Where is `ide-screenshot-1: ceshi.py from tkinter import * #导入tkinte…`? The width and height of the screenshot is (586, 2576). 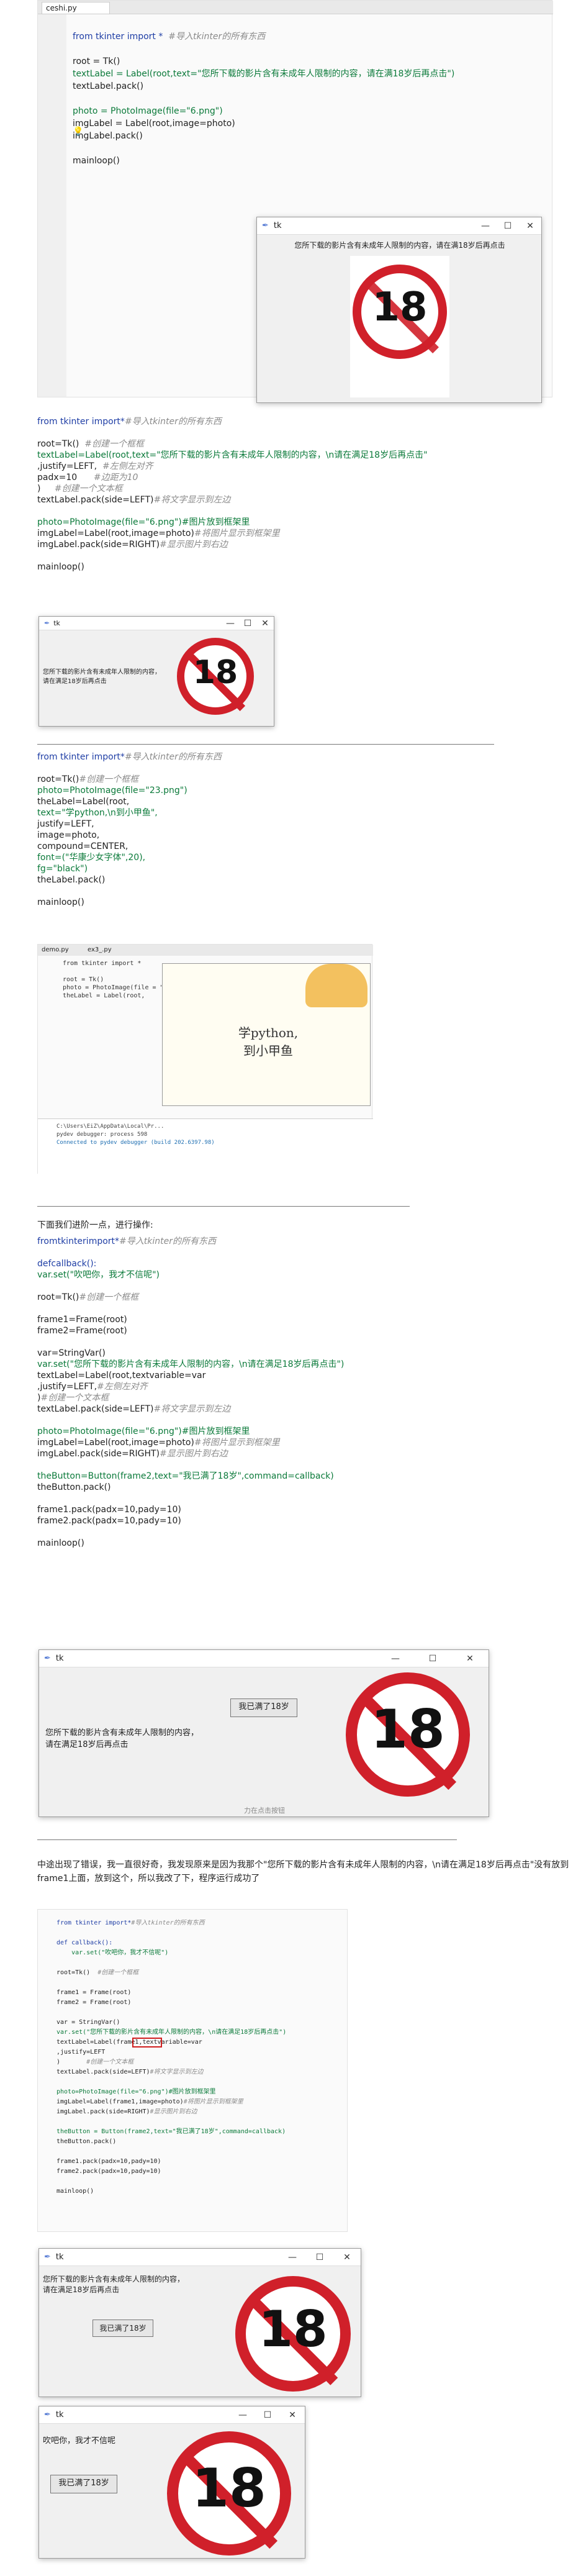 ide-screenshot-1: ceshi.py from tkinter import * #导入tkinte… is located at coordinates (295, 201).